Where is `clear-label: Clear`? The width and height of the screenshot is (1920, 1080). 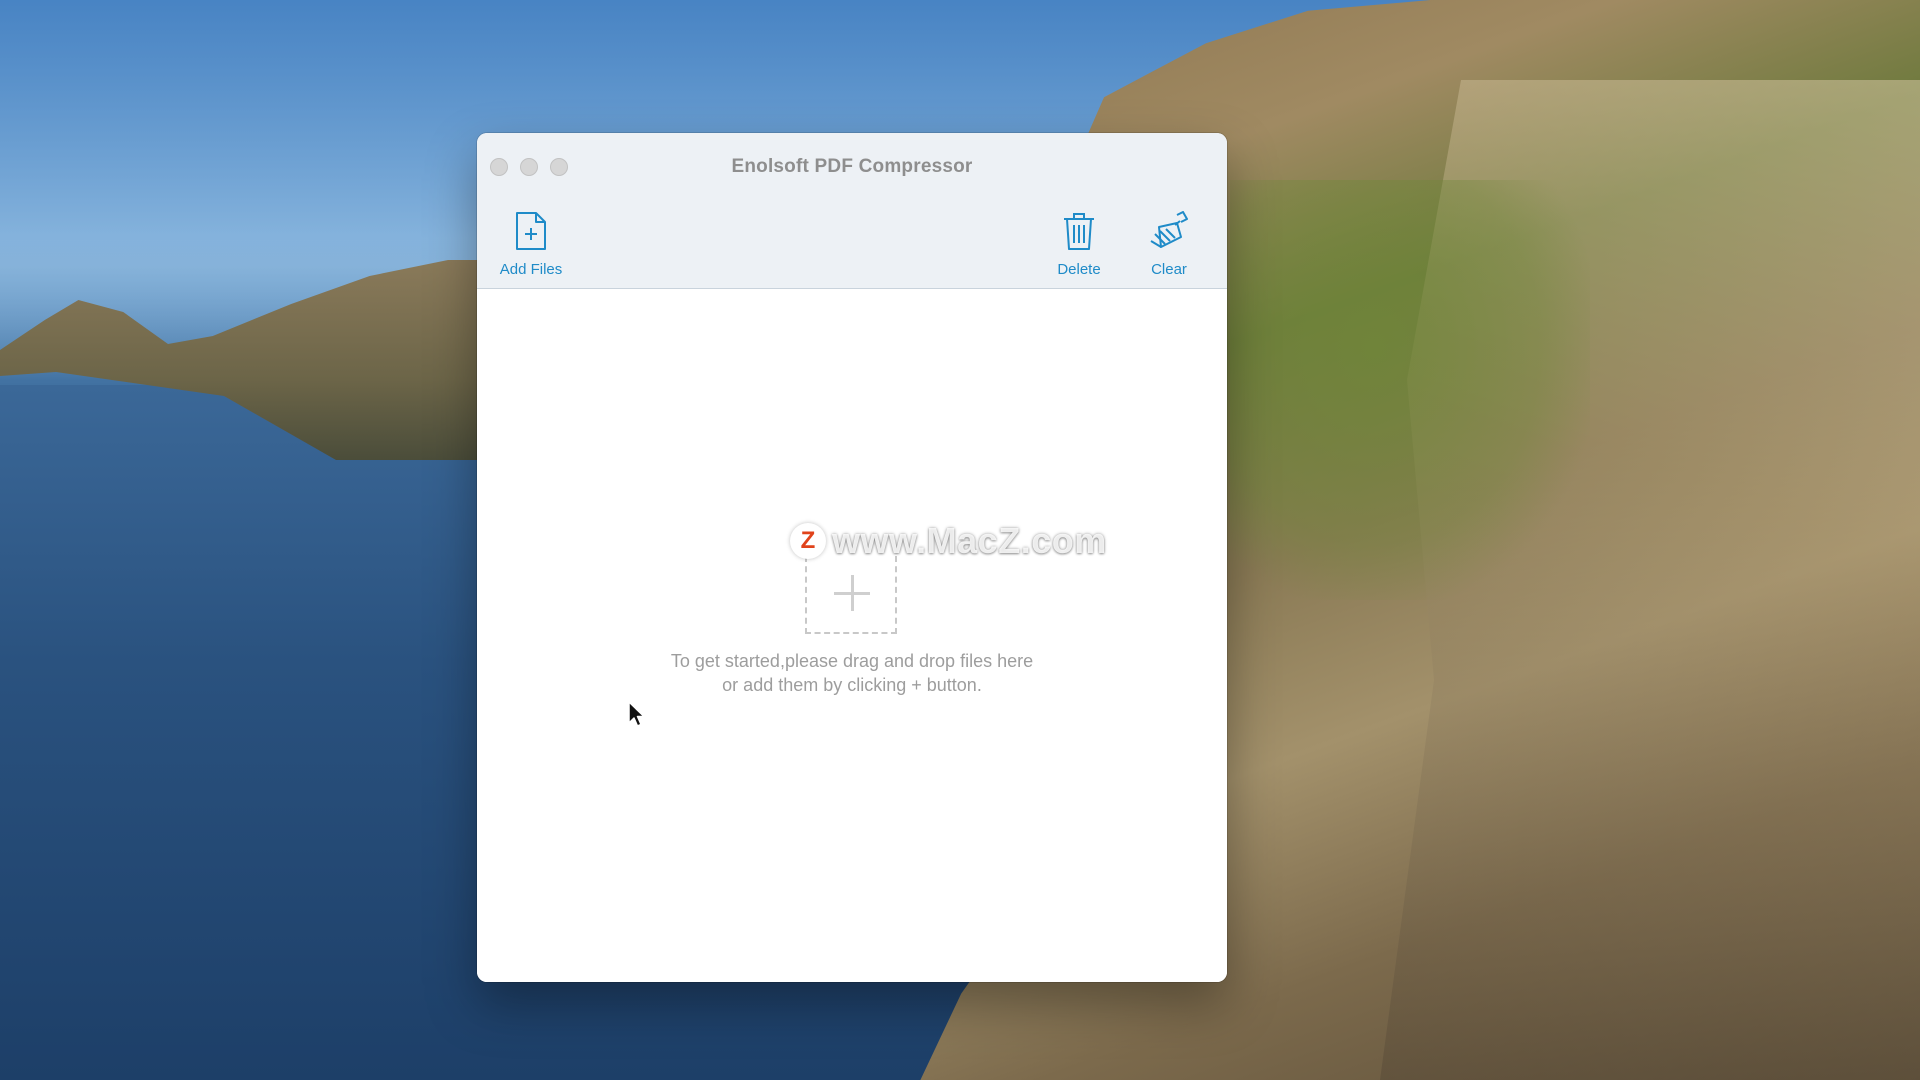
clear-label: Clear is located at coordinates (1169, 269).